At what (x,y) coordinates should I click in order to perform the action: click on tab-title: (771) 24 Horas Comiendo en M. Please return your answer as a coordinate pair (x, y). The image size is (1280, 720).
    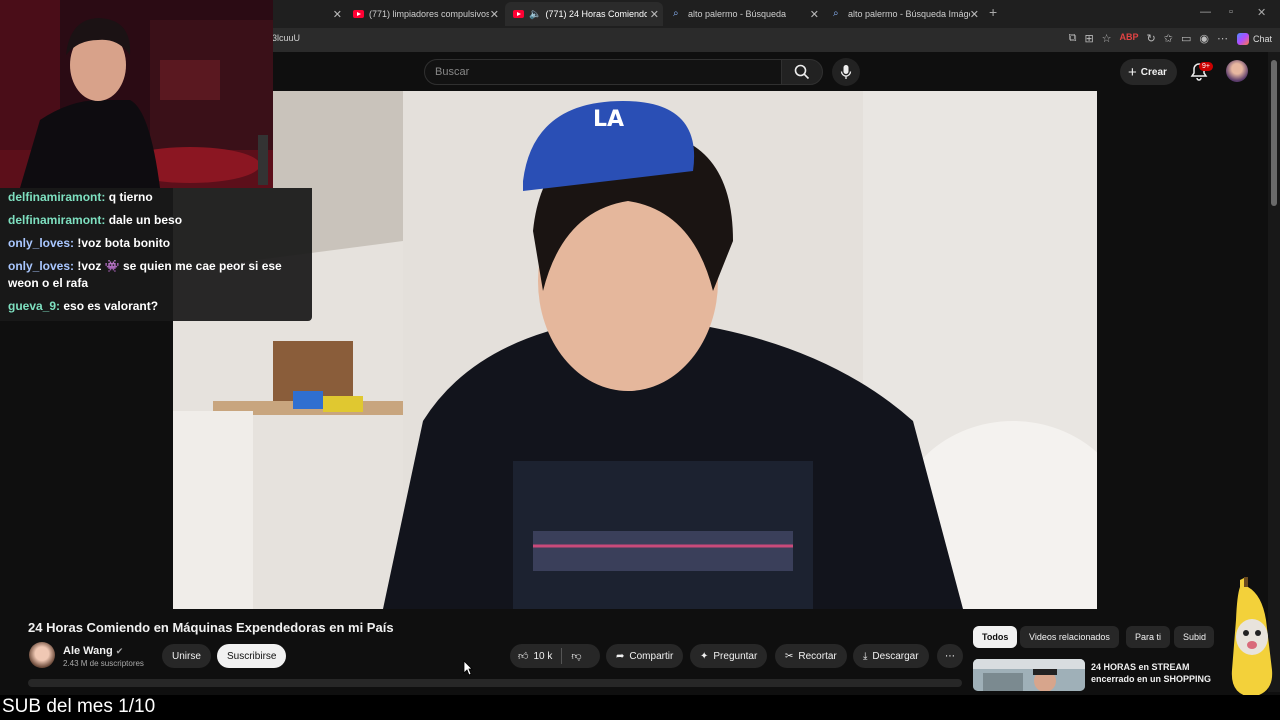
    Looking at the image, I should click on (596, 14).